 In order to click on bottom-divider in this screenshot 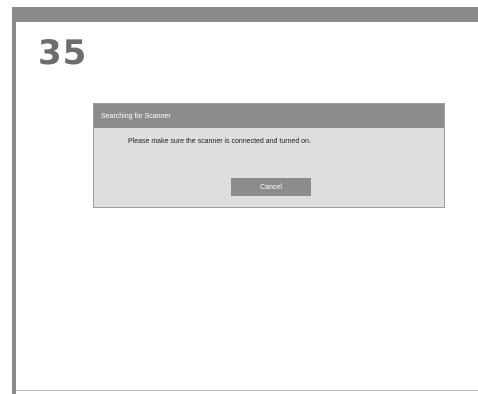, I will do `click(247, 390)`.